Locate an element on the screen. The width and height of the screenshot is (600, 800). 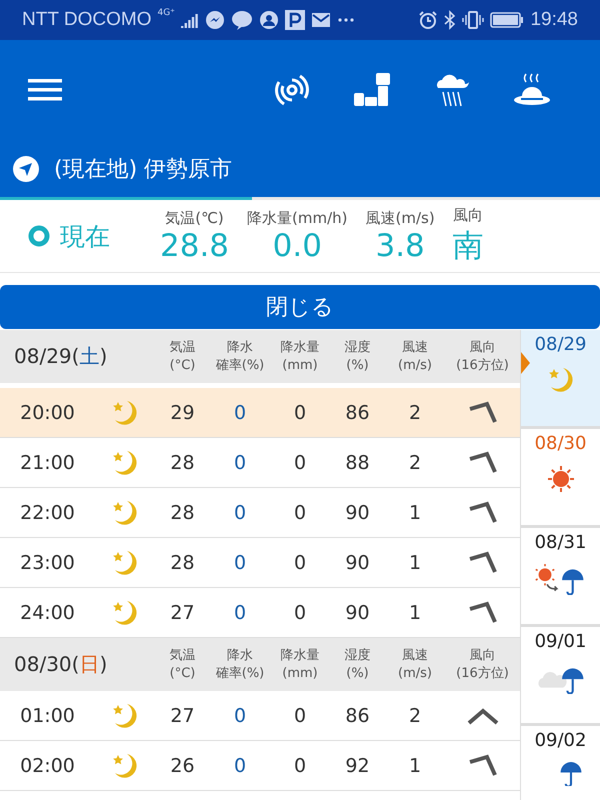
reading-value: 0.0 is located at coordinates (297, 246).